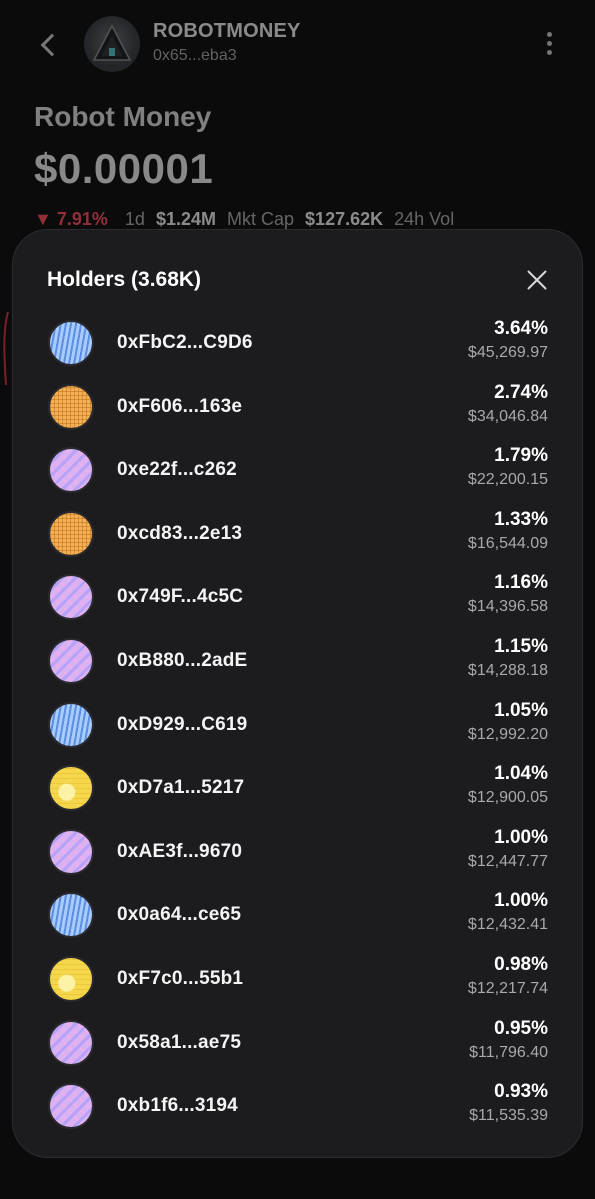  Describe the element at coordinates (185, 342) in the screenshot. I see `holder-address: 0xFbC2...C9D6` at that location.